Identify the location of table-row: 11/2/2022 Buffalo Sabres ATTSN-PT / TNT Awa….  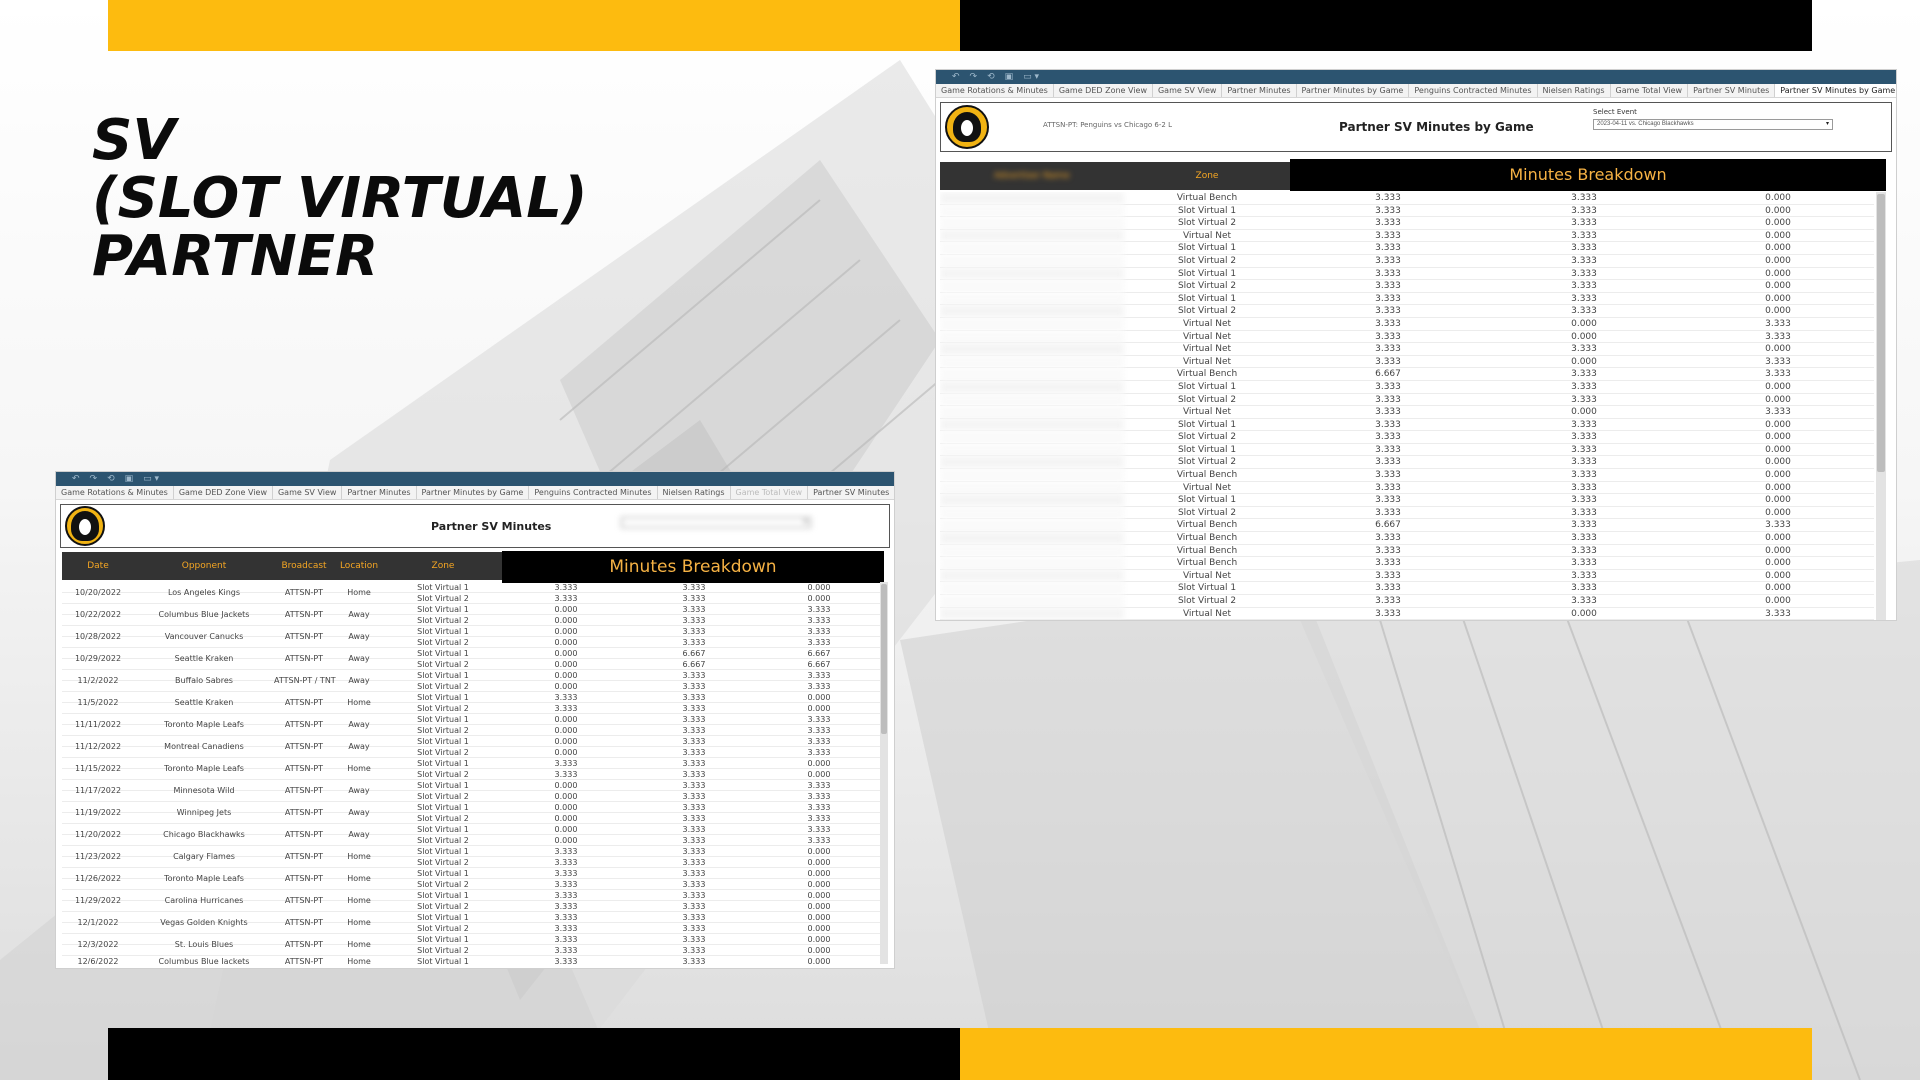
(471, 677).